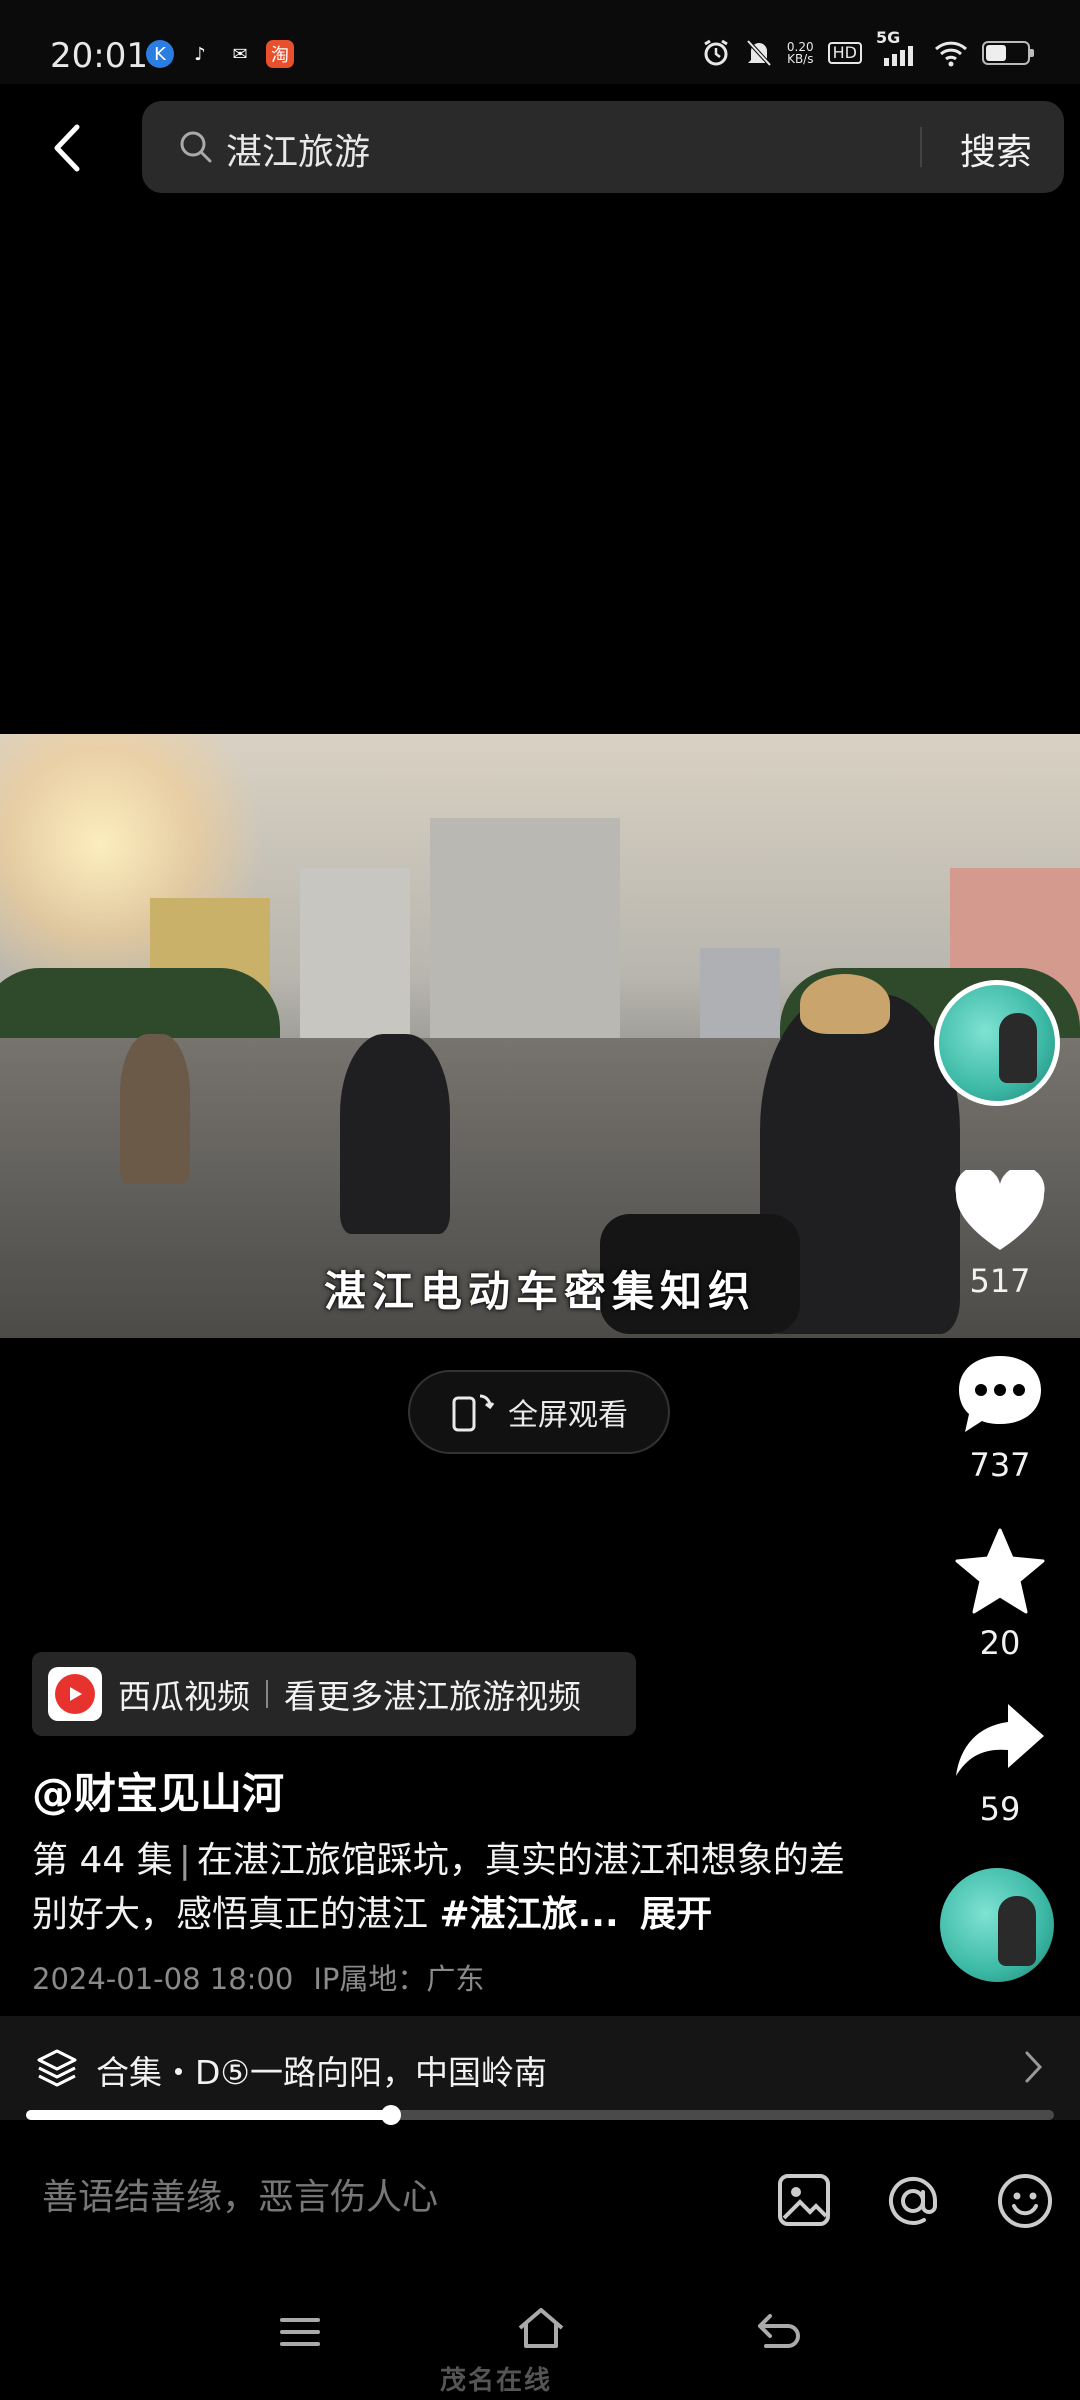 The height and width of the screenshot is (2400, 1080). I want to click on rotate-screen-icon, so click(473, 1413).